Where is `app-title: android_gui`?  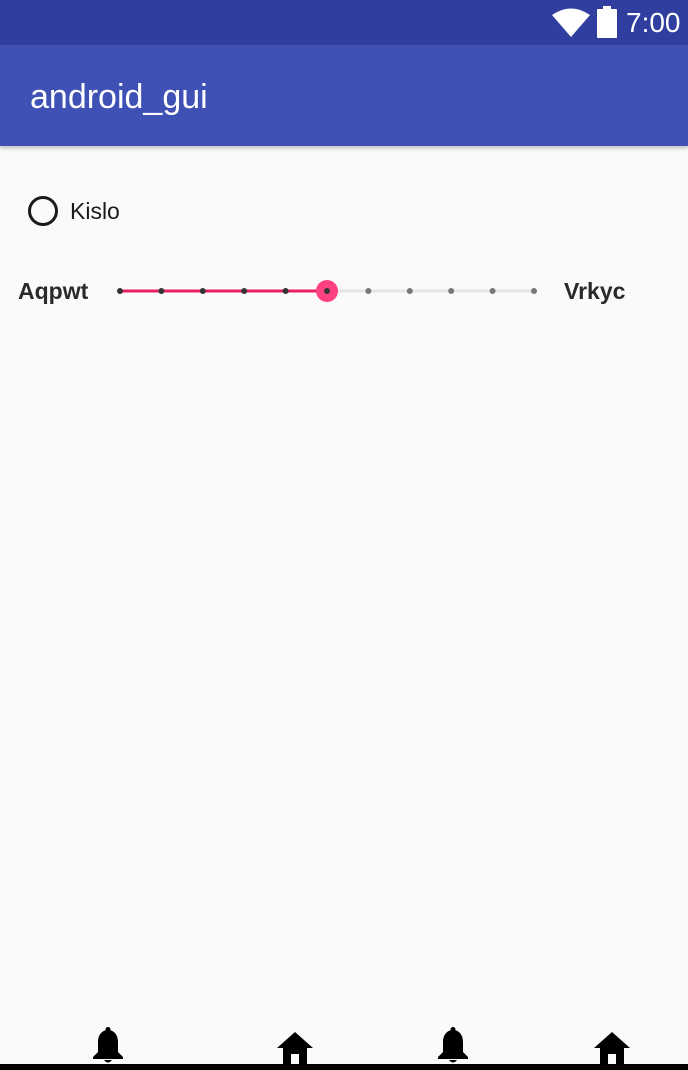
app-title: android_gui is located at coordinates (119, 97).